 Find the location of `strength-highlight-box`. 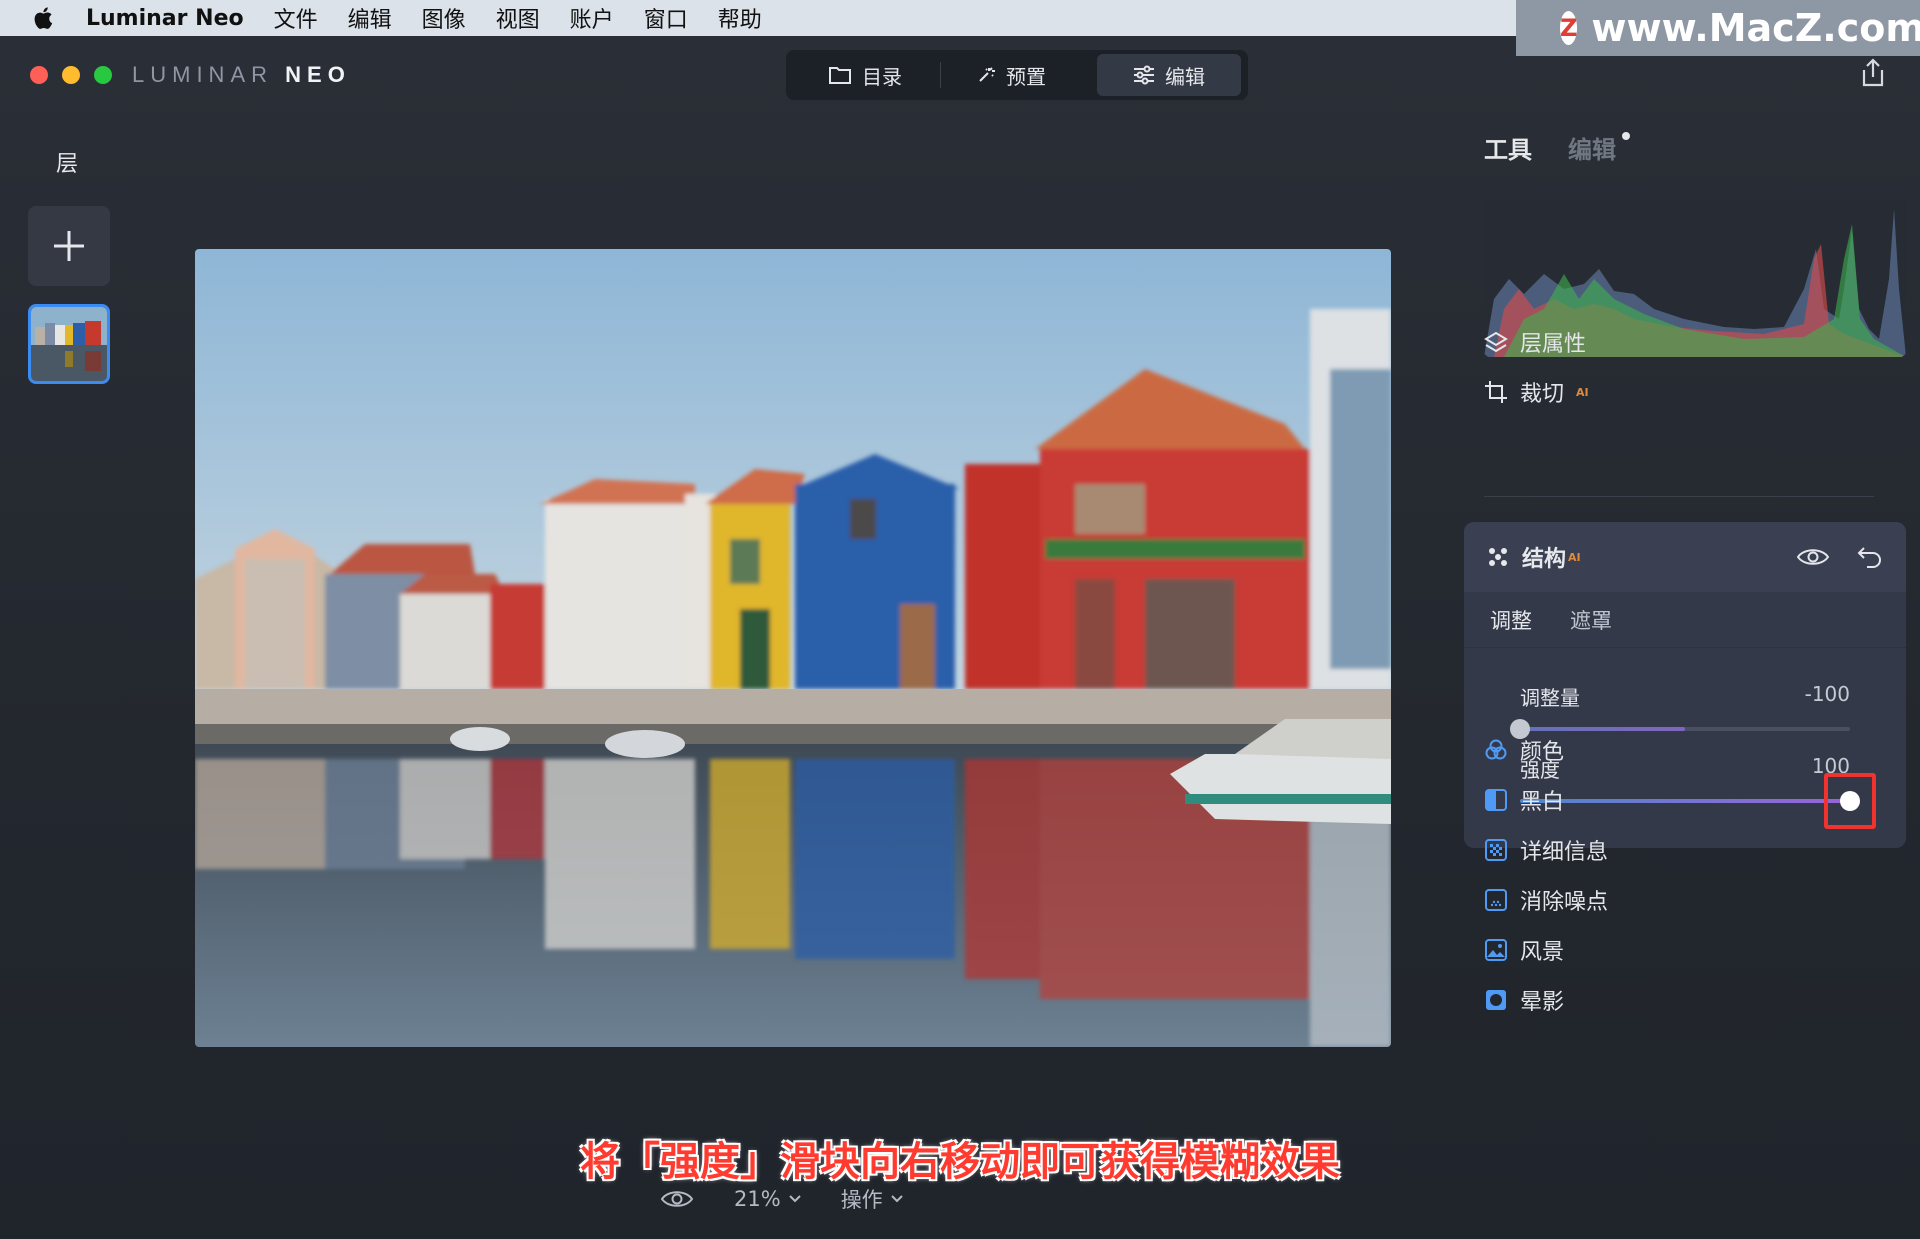

strength-highlight-box is located at coordinates (1850, 801).